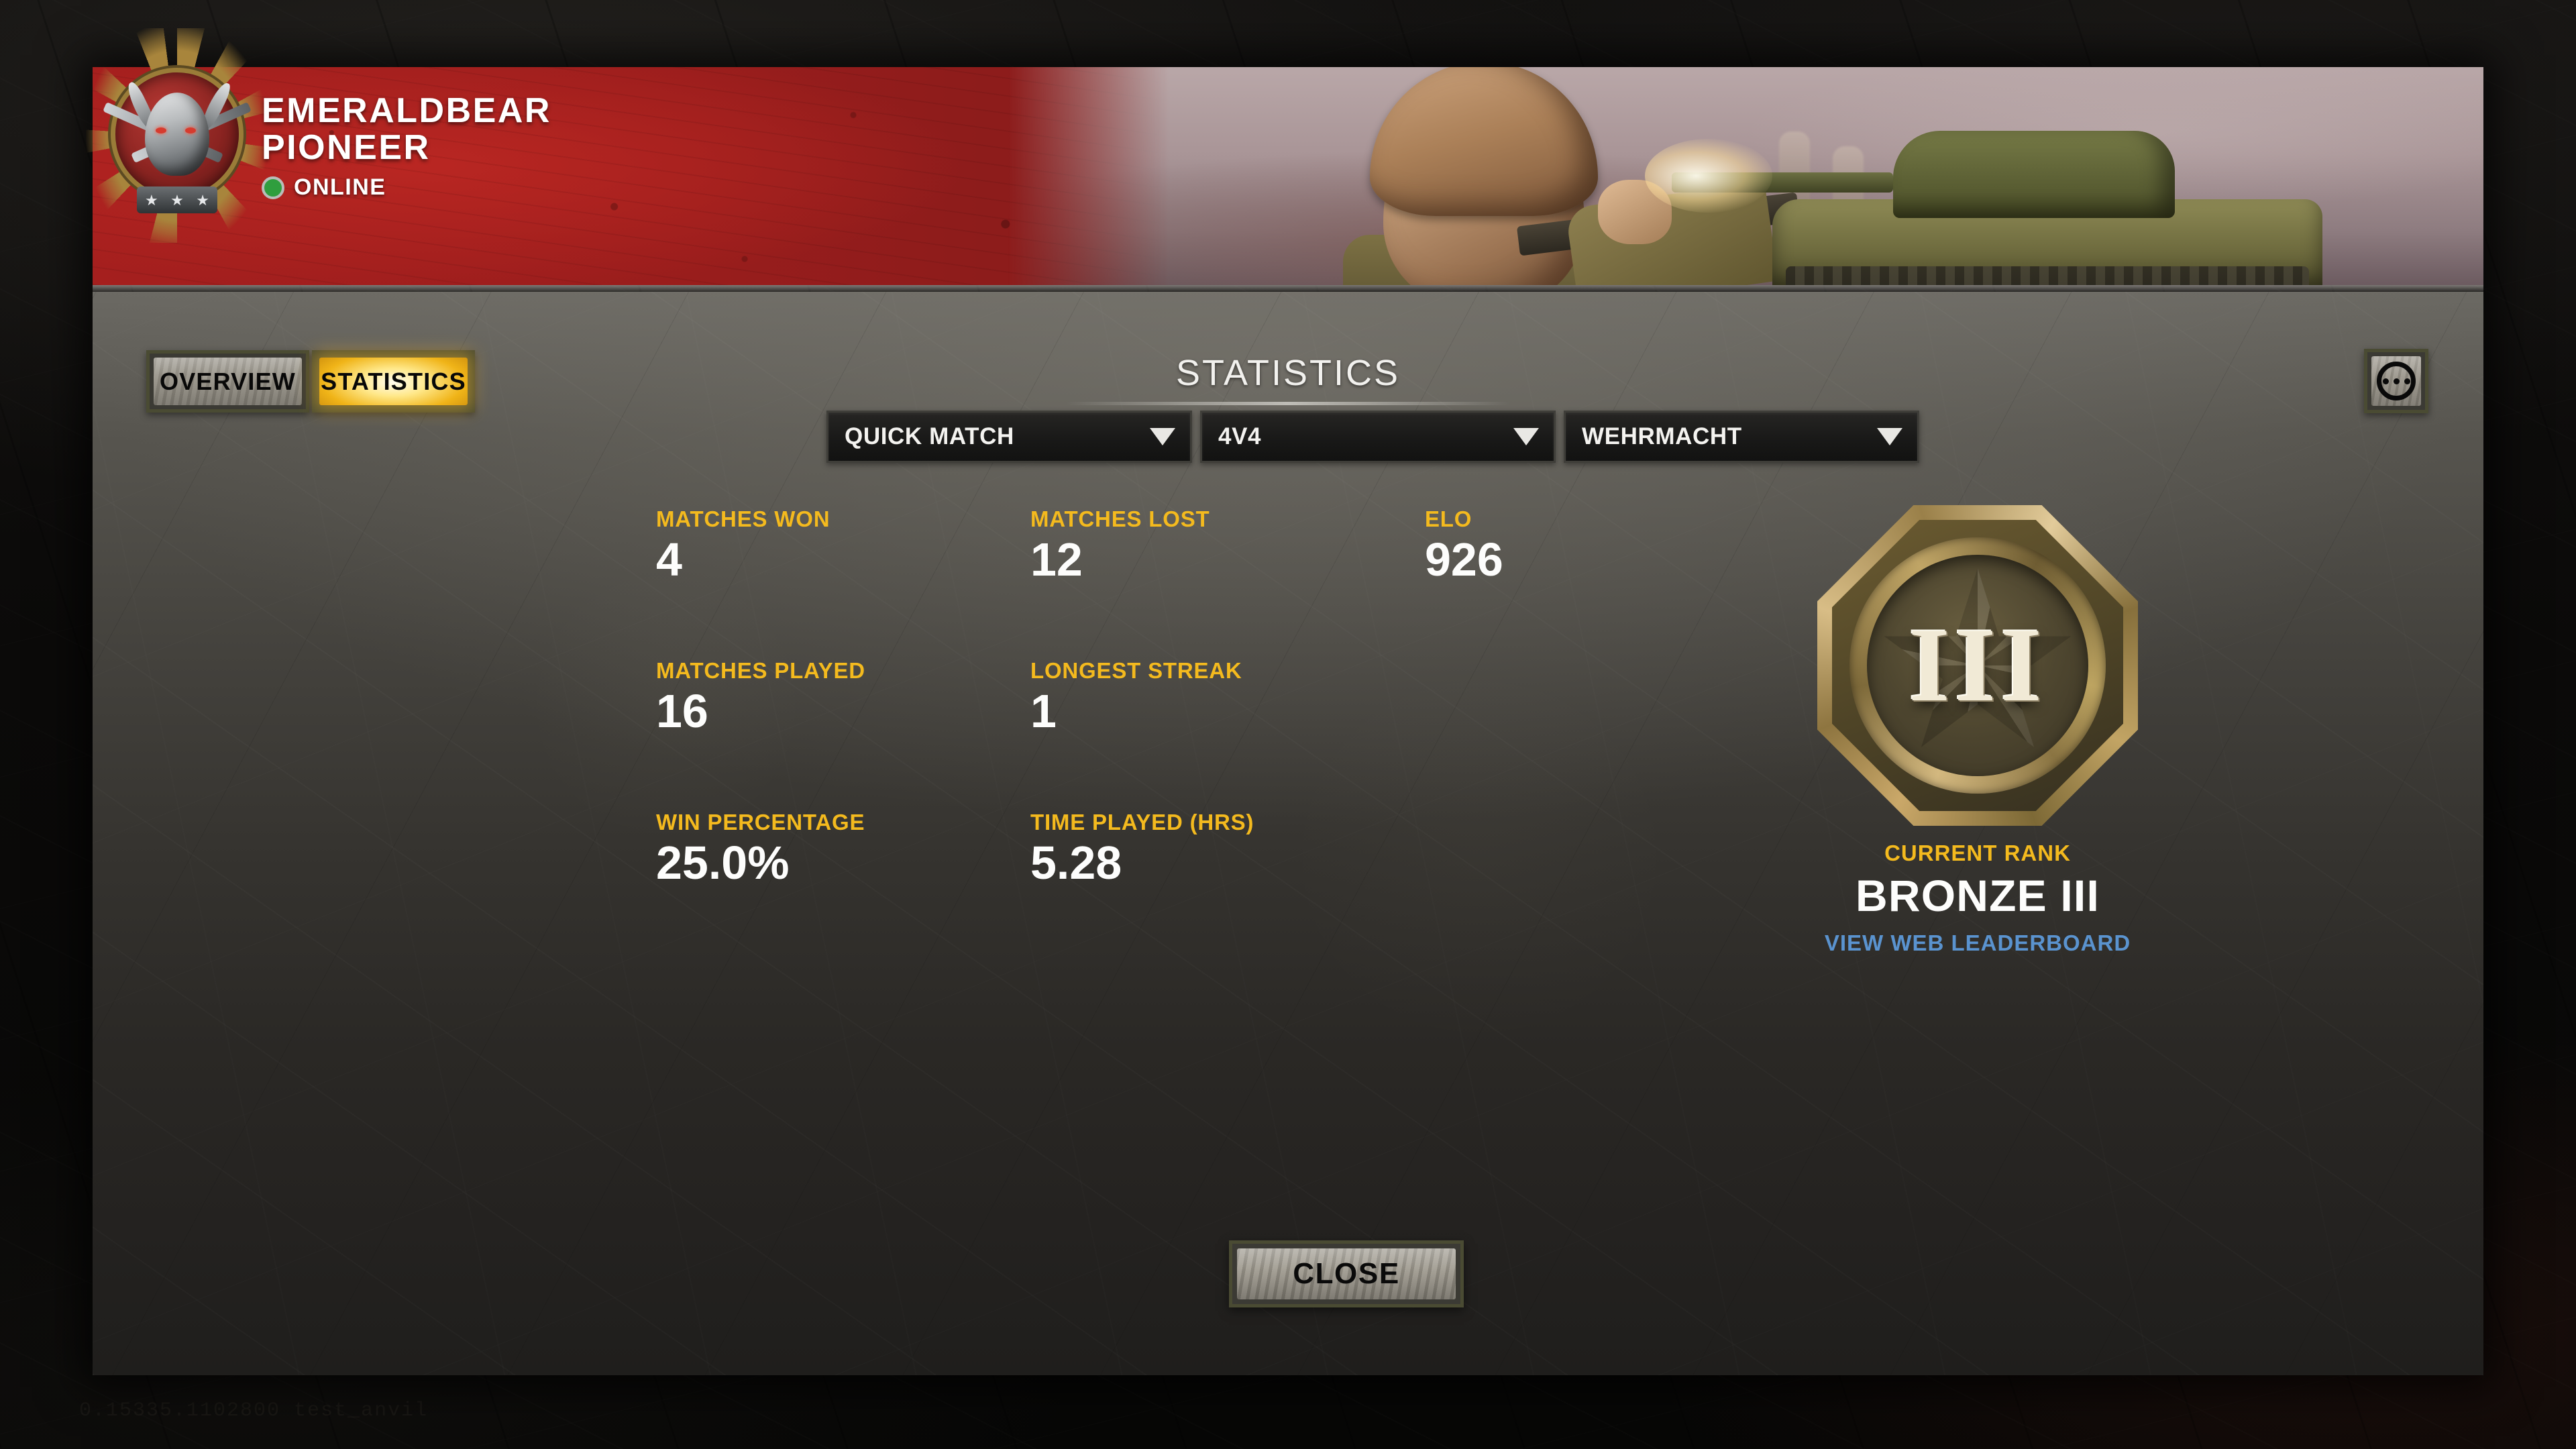 This screenshot has width=2576, height=1449. What do you see at coordinates (760, 822) in the screenshot?
I see `stat-label: WIN PERCENTAGE` at bounding box center [760, 822].